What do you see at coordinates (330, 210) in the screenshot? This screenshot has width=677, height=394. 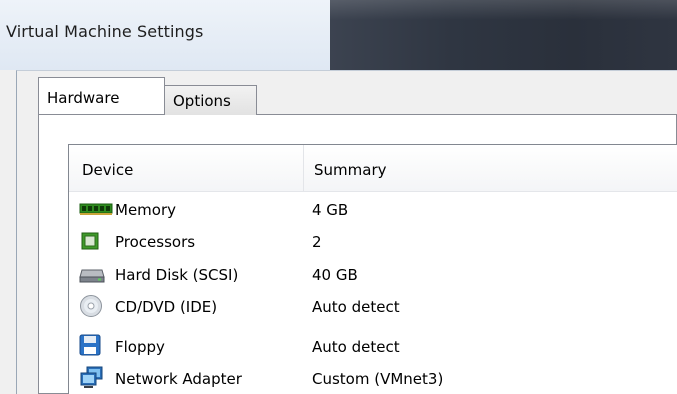 I see `device-summary: 4 GB` at bounding box center [330, 210].